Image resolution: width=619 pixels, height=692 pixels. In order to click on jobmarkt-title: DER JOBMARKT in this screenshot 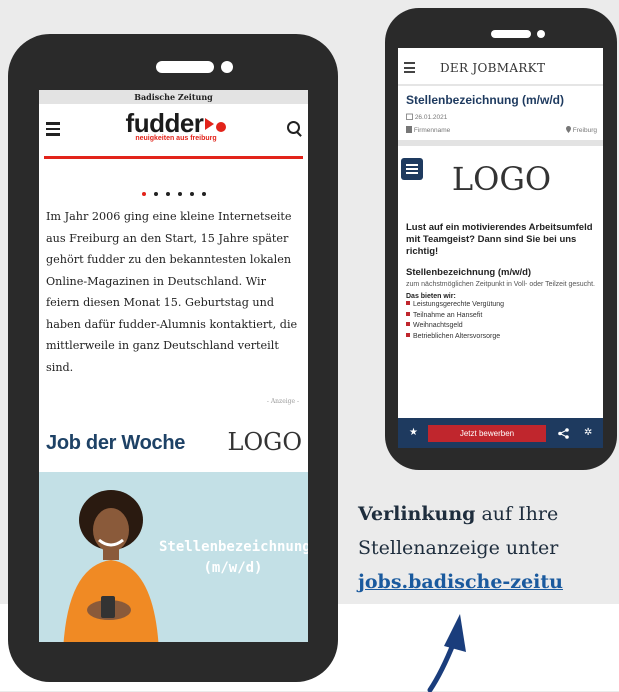, I will do `click(492, 68)`.